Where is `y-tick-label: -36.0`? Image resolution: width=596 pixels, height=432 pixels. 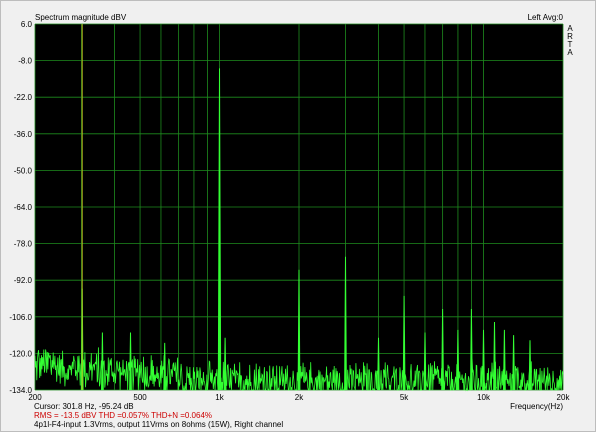
y-tick-label: -36.0 is located at coordinates (23, 134).